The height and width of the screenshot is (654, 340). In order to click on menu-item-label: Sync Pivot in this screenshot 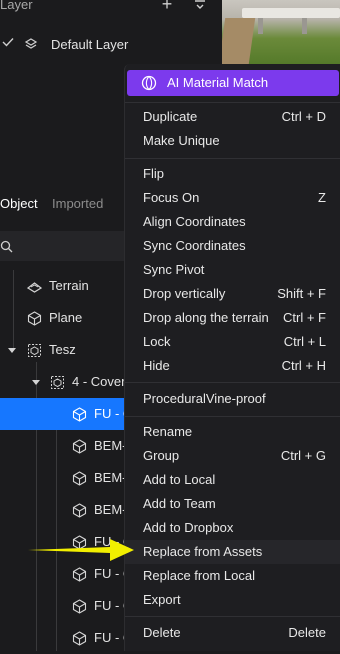, I will do `click(174, 269)`.